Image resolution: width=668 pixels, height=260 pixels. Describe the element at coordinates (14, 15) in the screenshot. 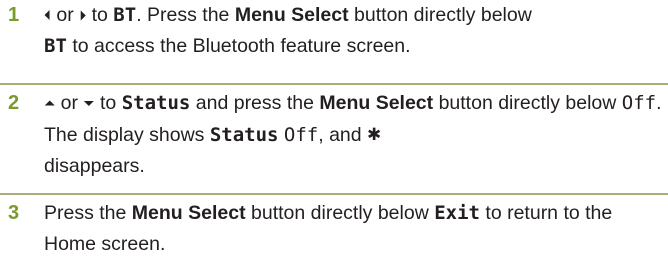

I see `step-number: 1` at that location.